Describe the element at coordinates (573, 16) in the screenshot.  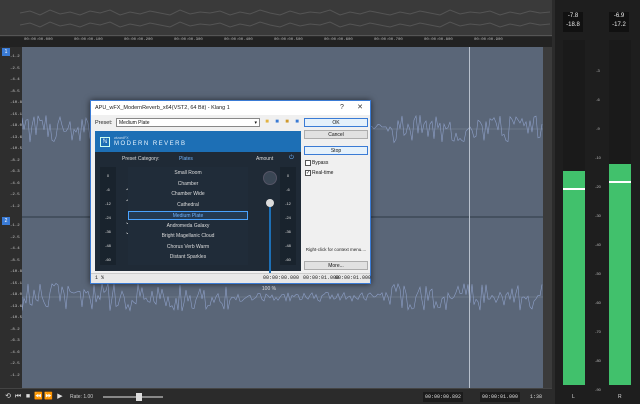
I see `left-peak-a: -7.8` at that location.